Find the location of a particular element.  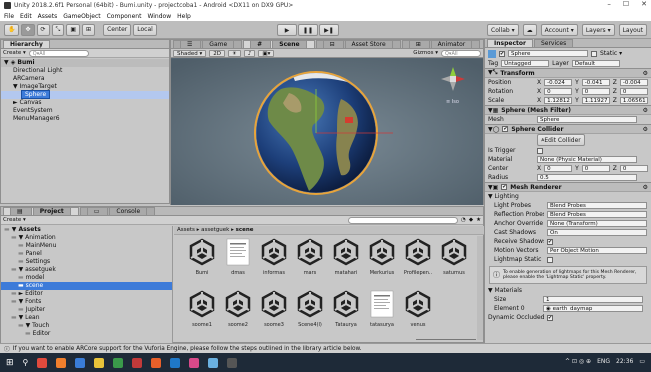

app3-icon is located at coordinates (80, 362).